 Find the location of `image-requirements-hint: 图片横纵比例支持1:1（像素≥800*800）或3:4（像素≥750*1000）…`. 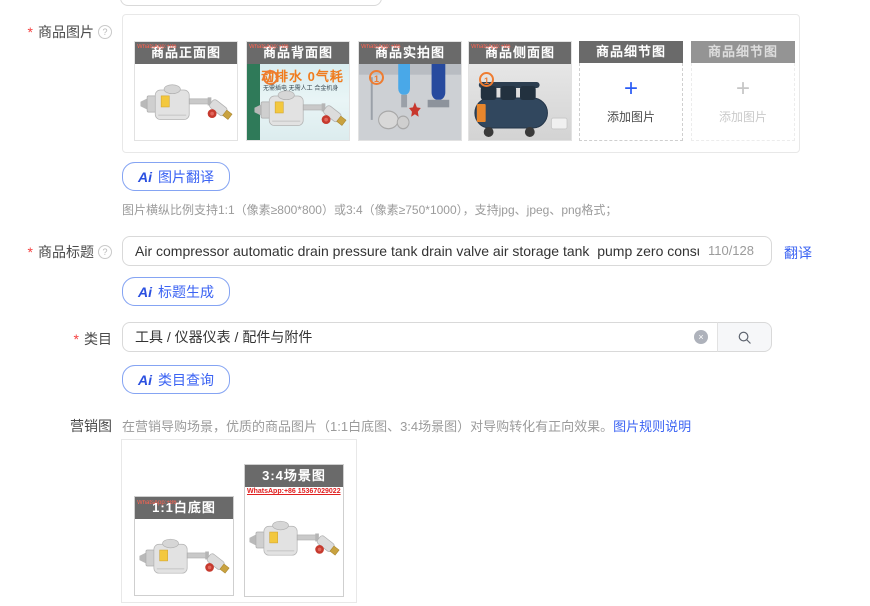

image-requirements-hint: 图片横纵比例支持1:1（像素≥800*800）或3:4（像素≥750*1000）… is located at coordinates (370, 210).